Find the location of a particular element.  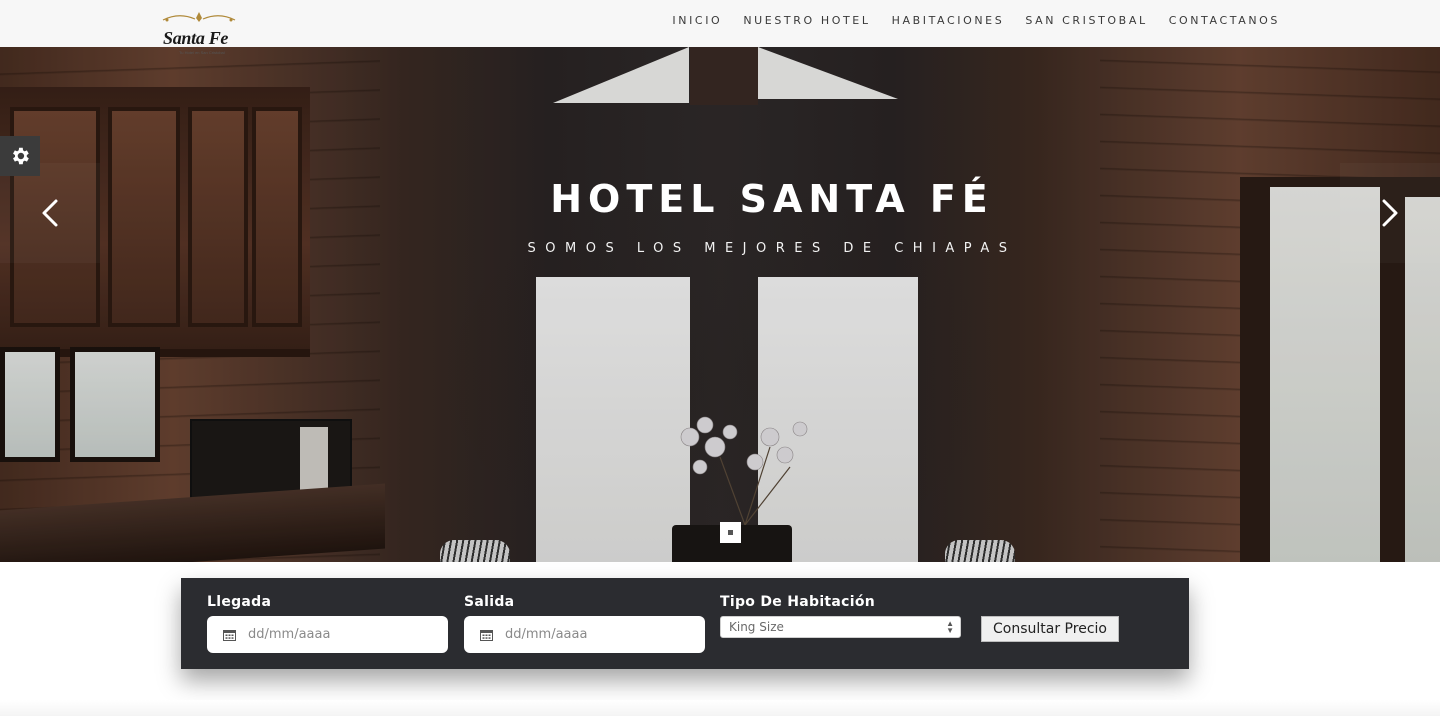

nav-item-contactanos: CONTACTANOS is located at coordinates (1224, 20).